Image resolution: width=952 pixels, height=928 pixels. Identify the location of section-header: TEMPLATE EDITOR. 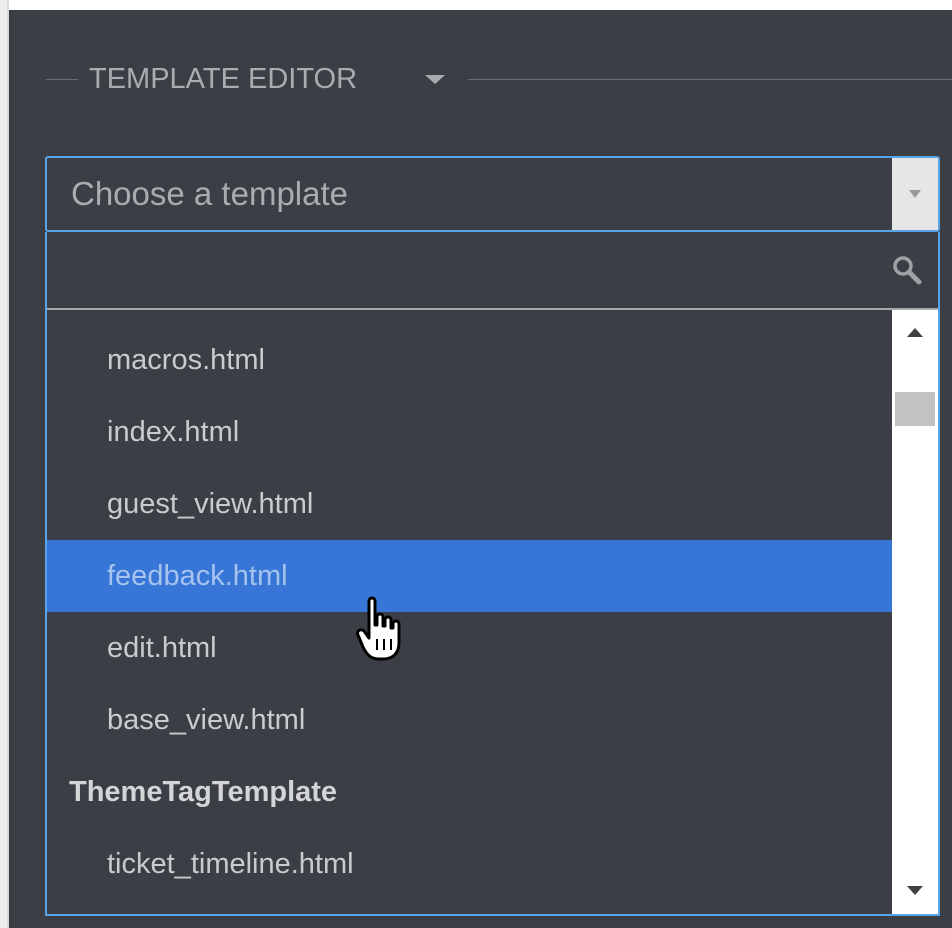
(480, 79).